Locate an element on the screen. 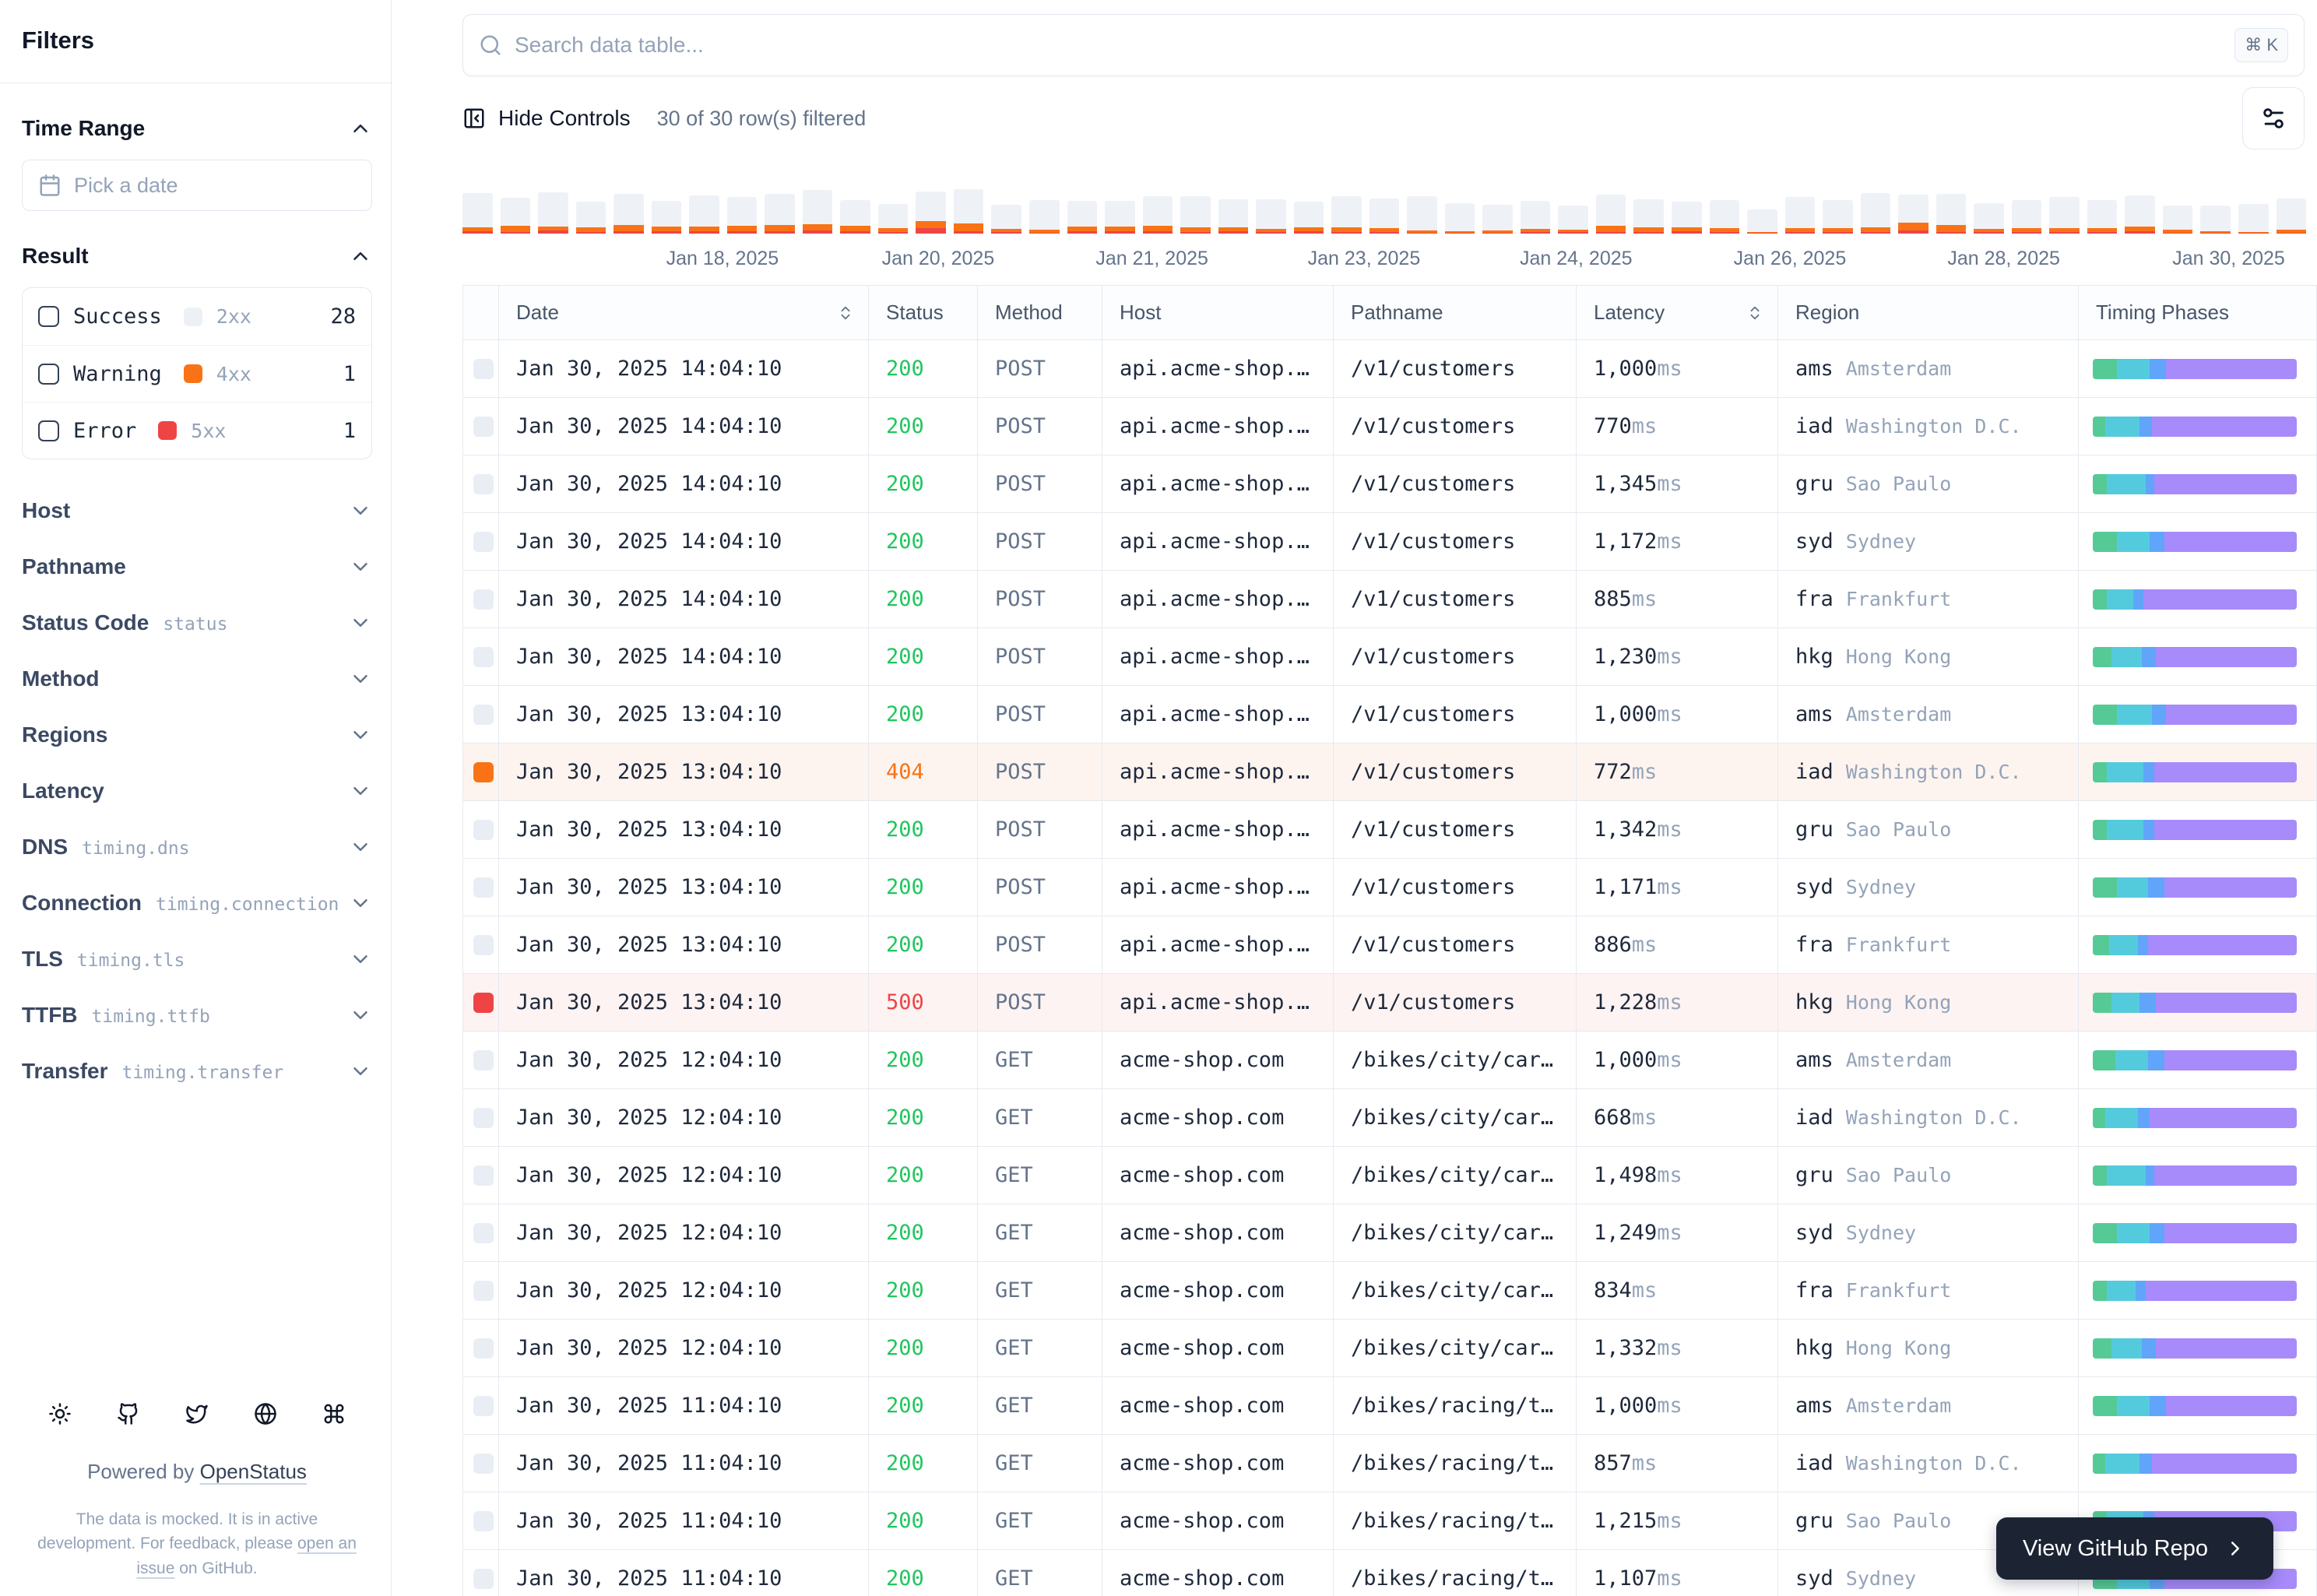  time-range-section-header: Time Range is located at coordinates (197, 128).